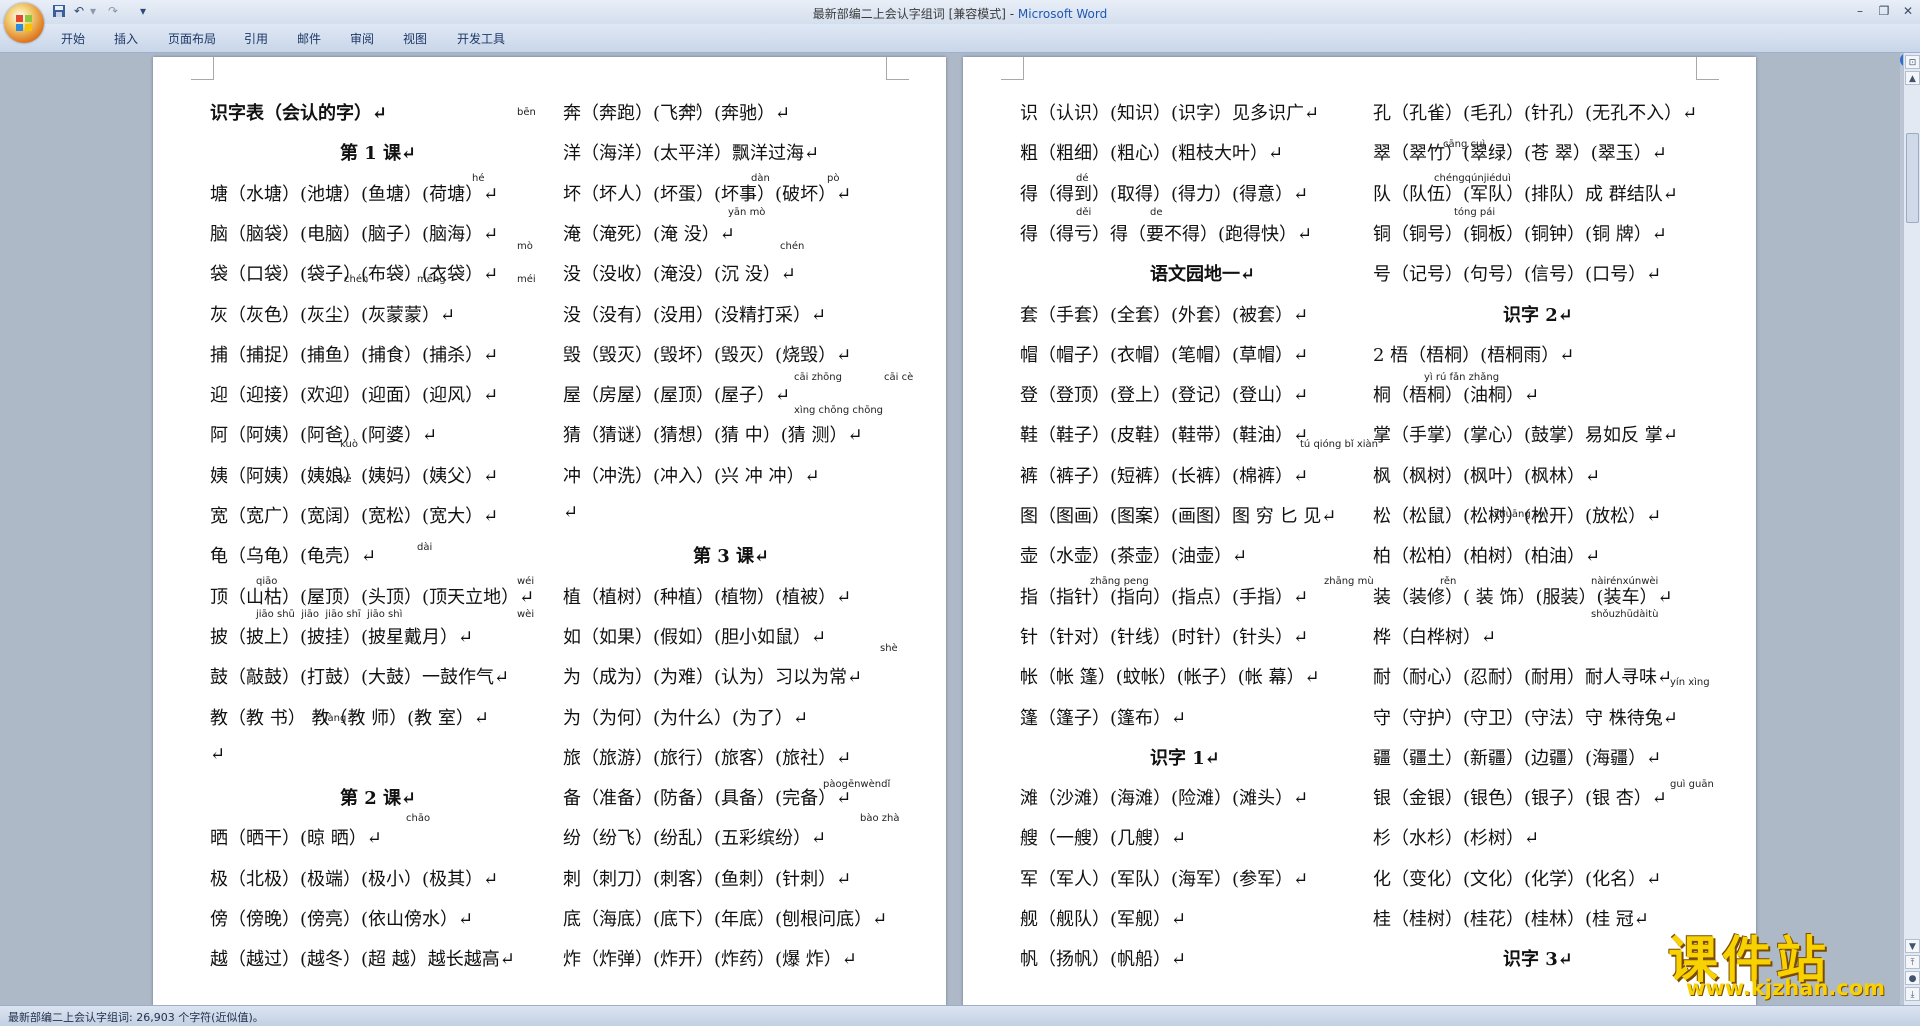 The height and width of the screenshot is (1026, 1920). I want to click on pinyin-label: ké, so click(346, 479).